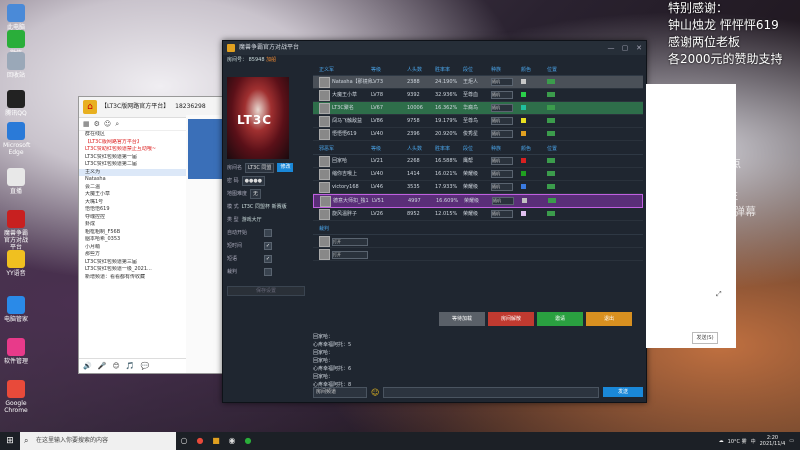 This screenshot has height=450, width=800. Describe the element at coordinates (332, 345) in the screenshot. I see `log-line: 心疼幸福阿托：5` at that location.